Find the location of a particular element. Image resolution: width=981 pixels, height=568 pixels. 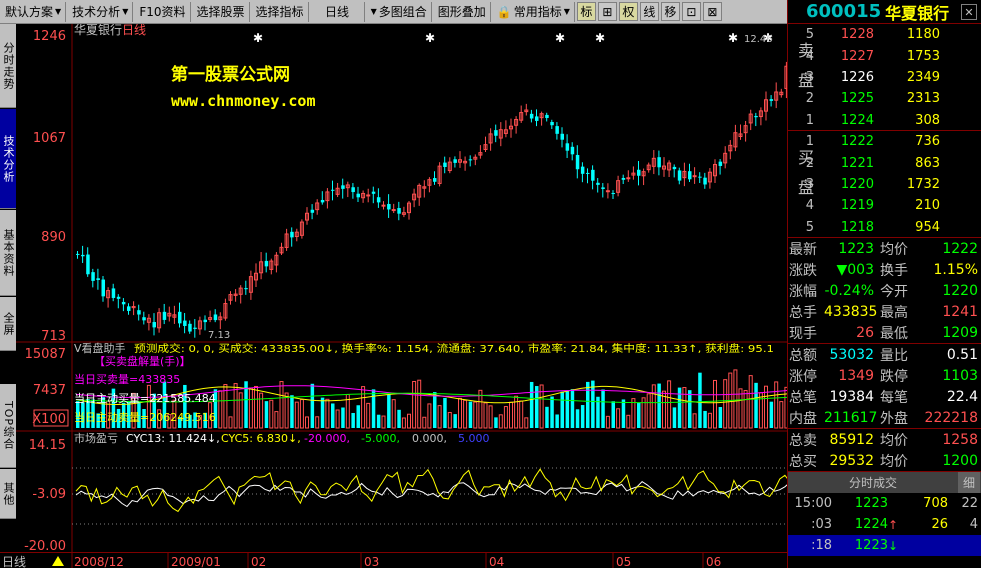

move-button: 移 is located at coordinates (670, 11).